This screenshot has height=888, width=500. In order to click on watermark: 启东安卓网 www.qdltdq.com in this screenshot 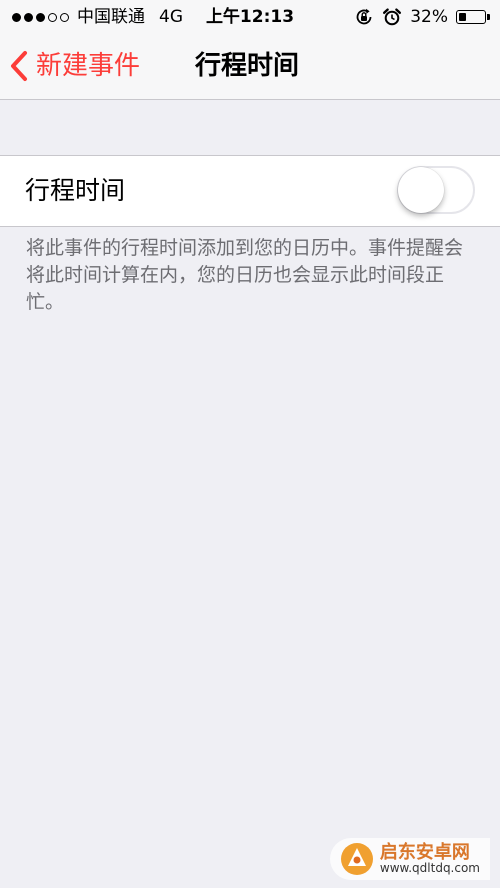, I will do `click(409, 859)`.